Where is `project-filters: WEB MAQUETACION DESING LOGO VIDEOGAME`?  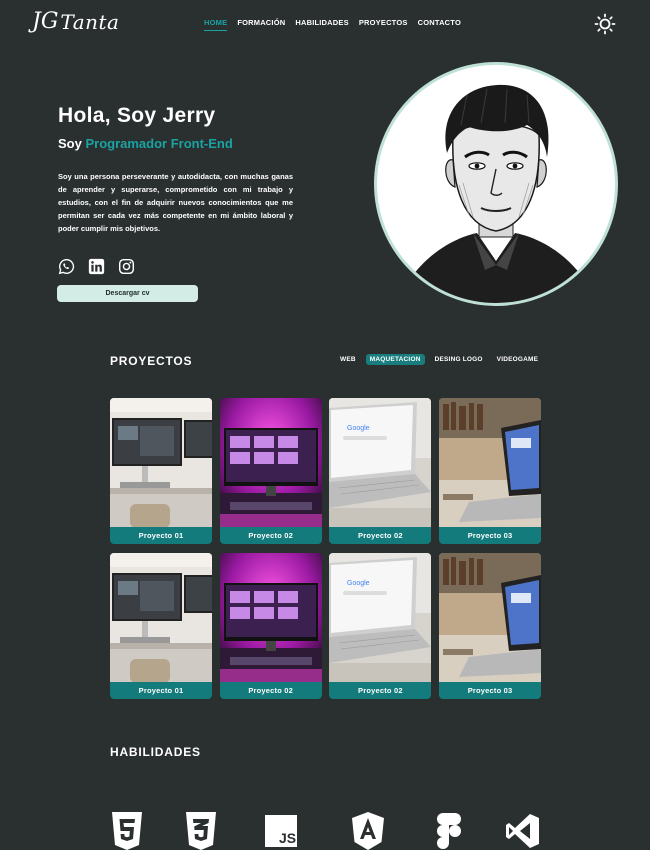
project-filters: WEB MAQUETACION DESING LOGO VIDEOGAME is located at coordinates (439, 359).